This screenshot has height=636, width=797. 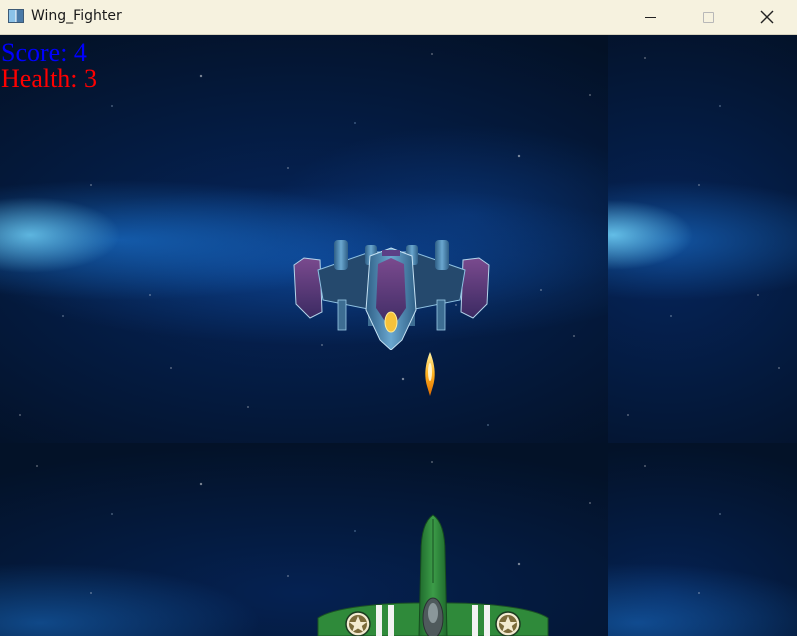 What do you see at coordinates (44, 52) in the screenshot?
I see `score-label: Score: 4` at bounding box center [44, 52].